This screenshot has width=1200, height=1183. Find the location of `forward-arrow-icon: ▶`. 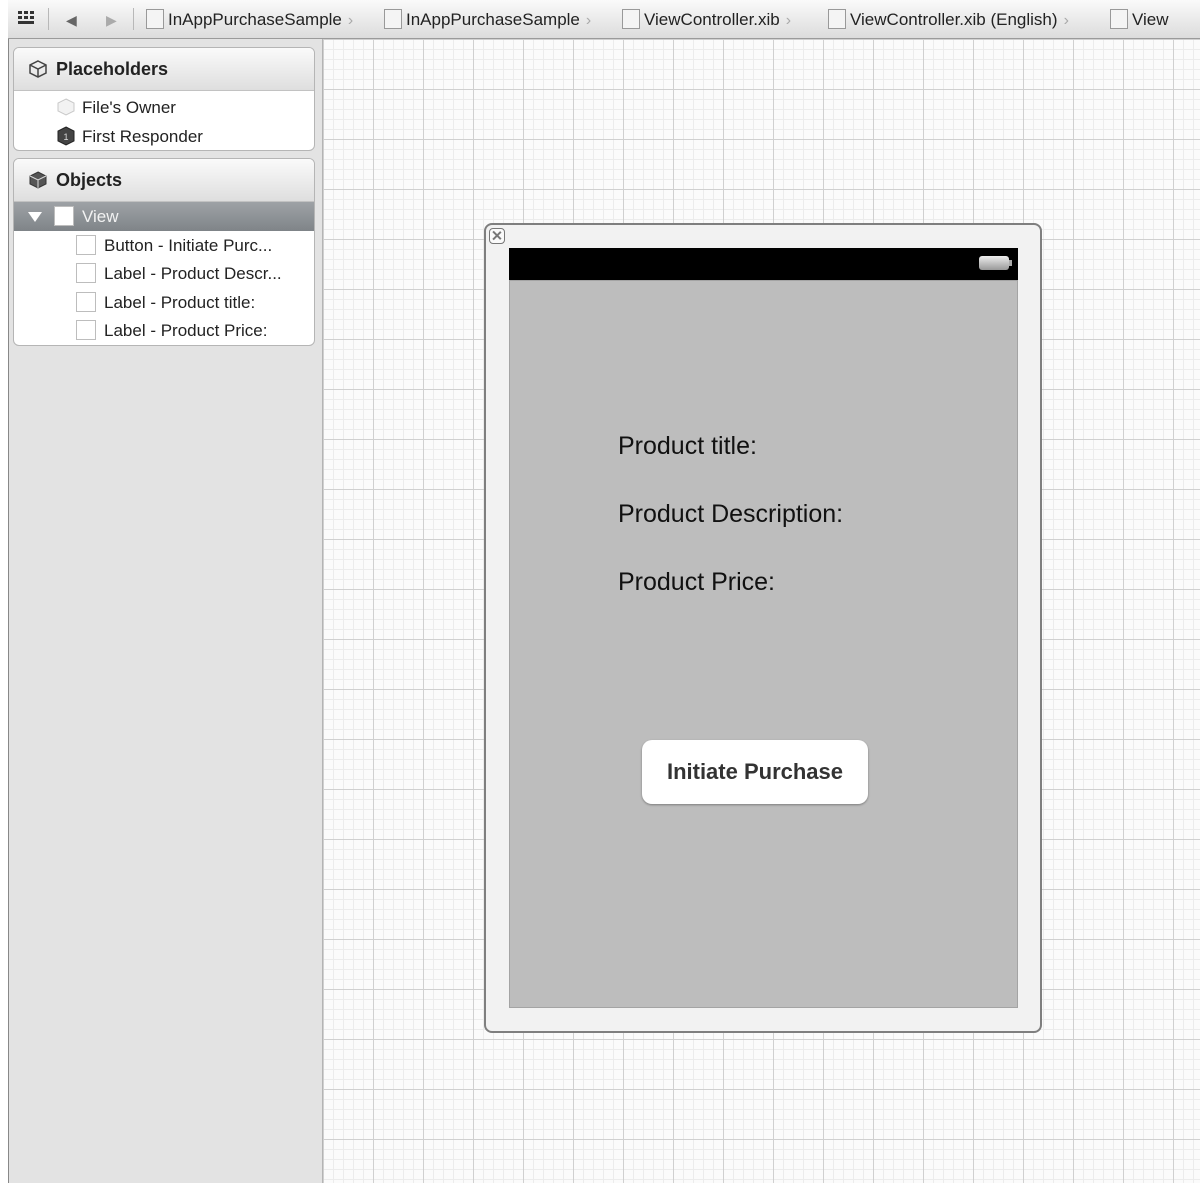

forward-arrow-icon: ▶ is located at coordinates (111, 19).